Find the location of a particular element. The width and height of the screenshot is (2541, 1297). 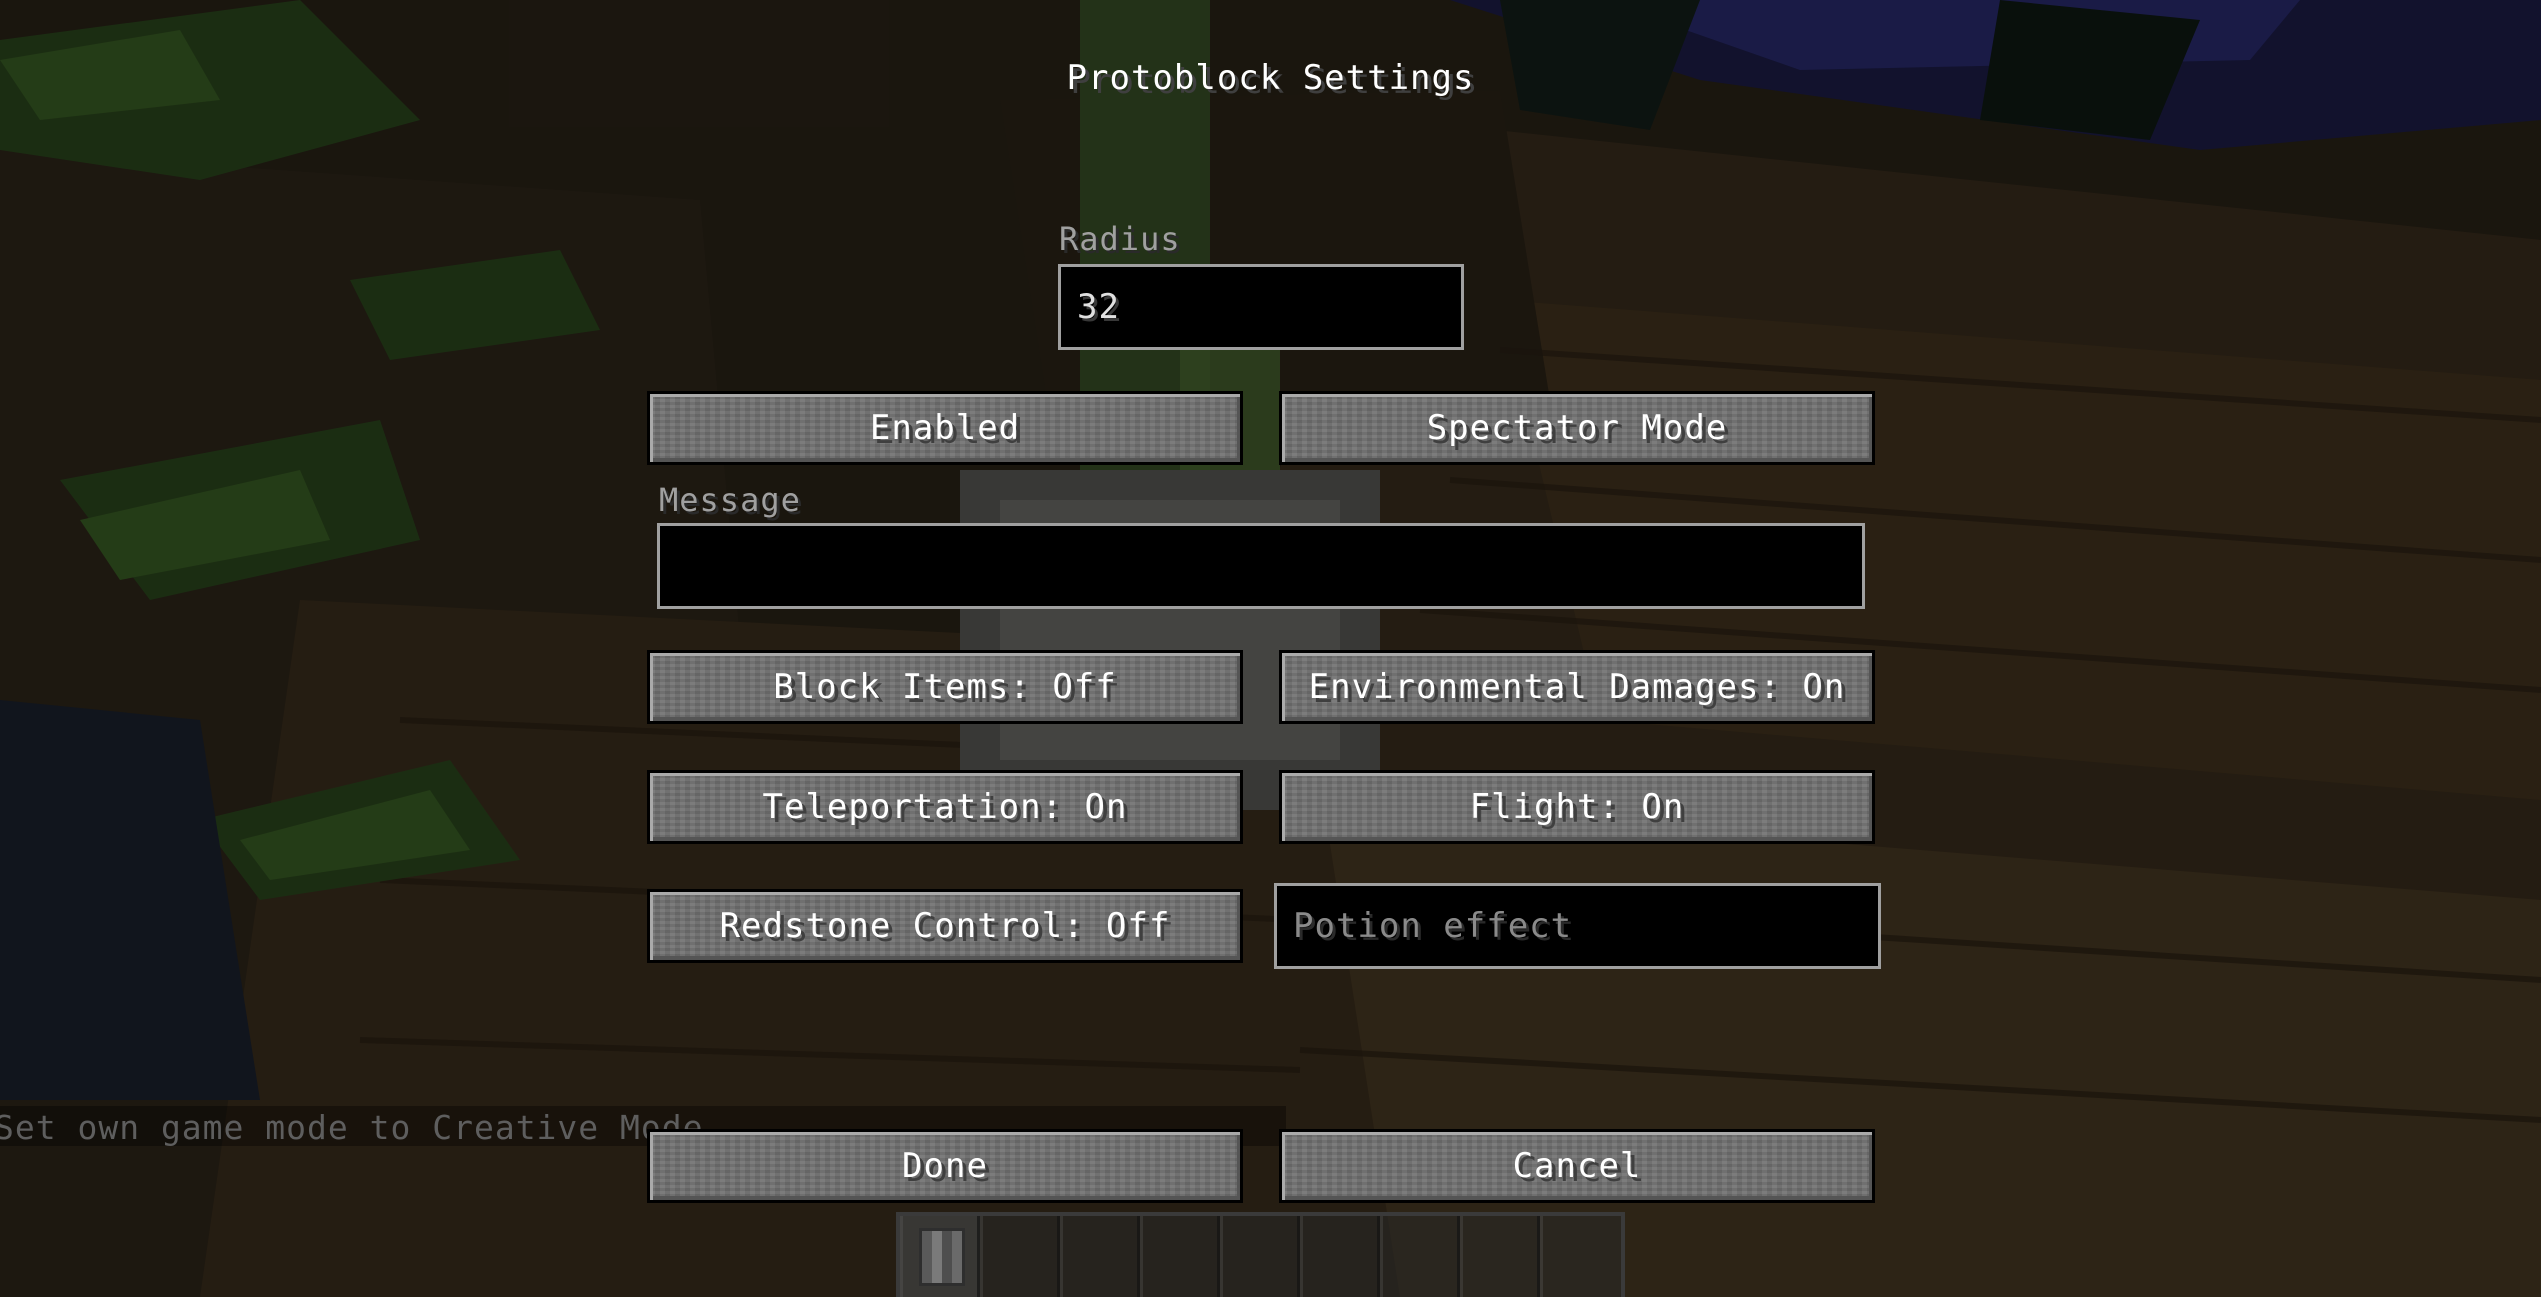

teleportation-toggle-label: Teleportation: On is located at coordinates (945, 807).